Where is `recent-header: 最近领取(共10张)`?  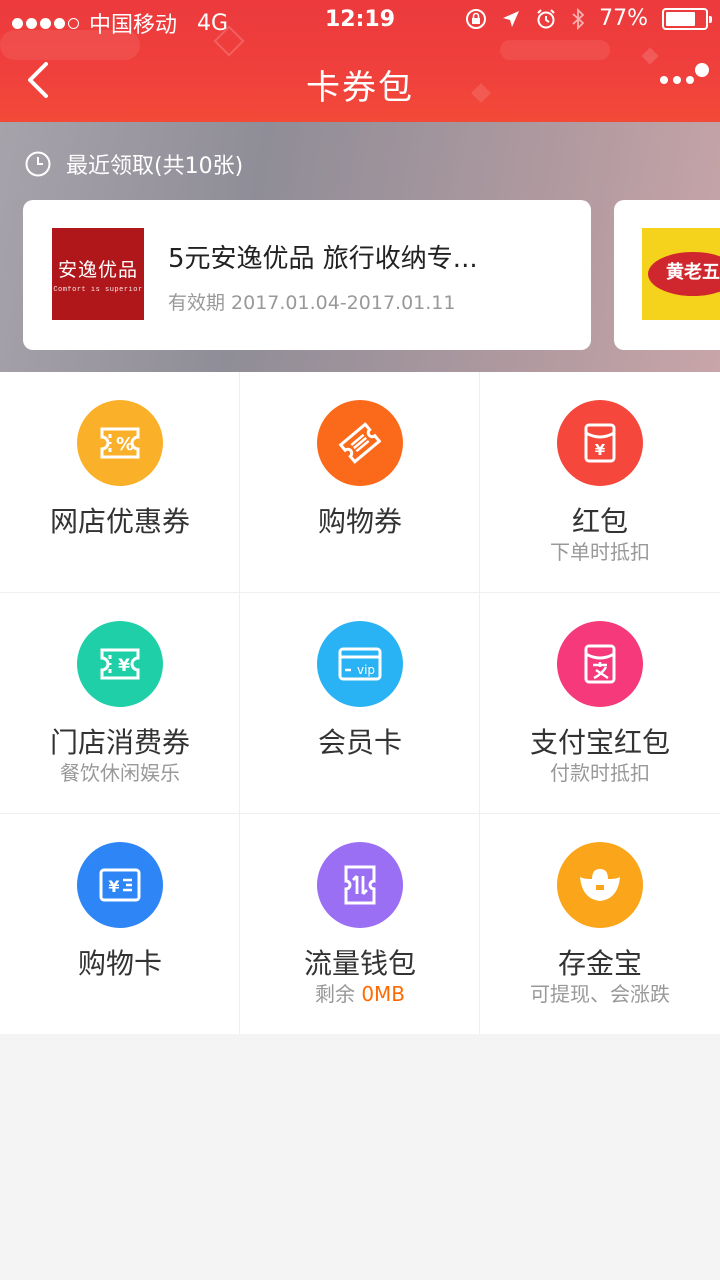
recent-header: 最近领取(共10张) is located at coordinates (133, 164).